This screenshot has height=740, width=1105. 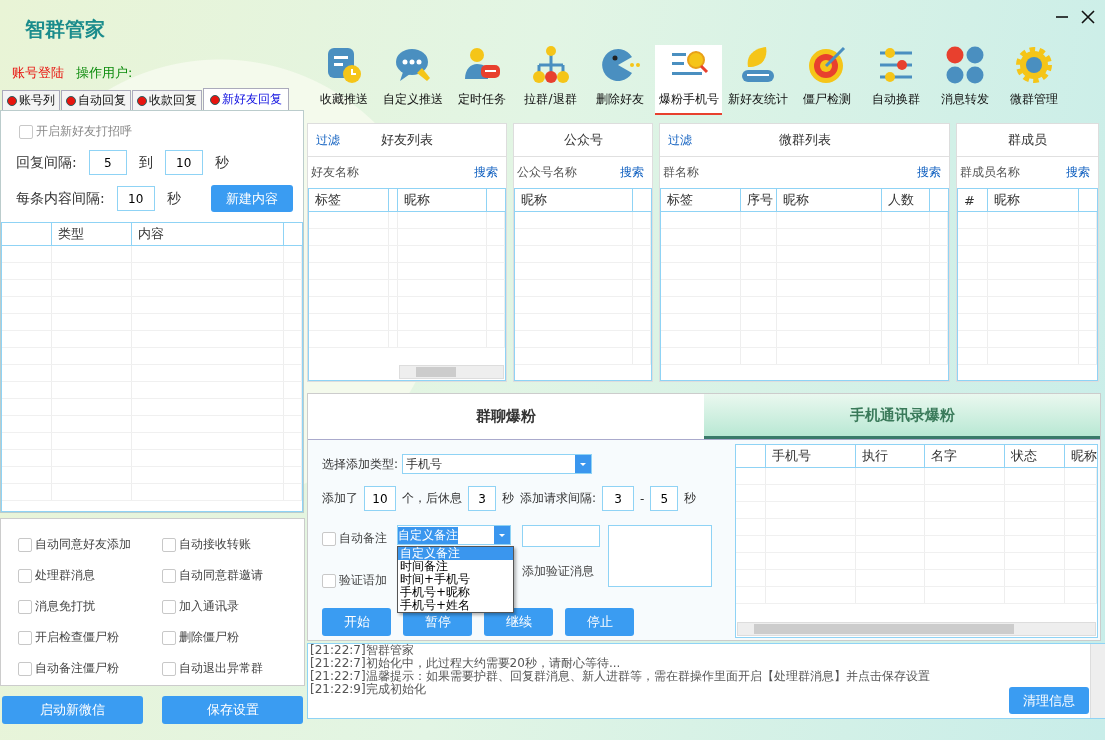 What do you see at coordinates (826, 65) in the screenshot?
I see `target-icon` at bounding box center [826, 65].